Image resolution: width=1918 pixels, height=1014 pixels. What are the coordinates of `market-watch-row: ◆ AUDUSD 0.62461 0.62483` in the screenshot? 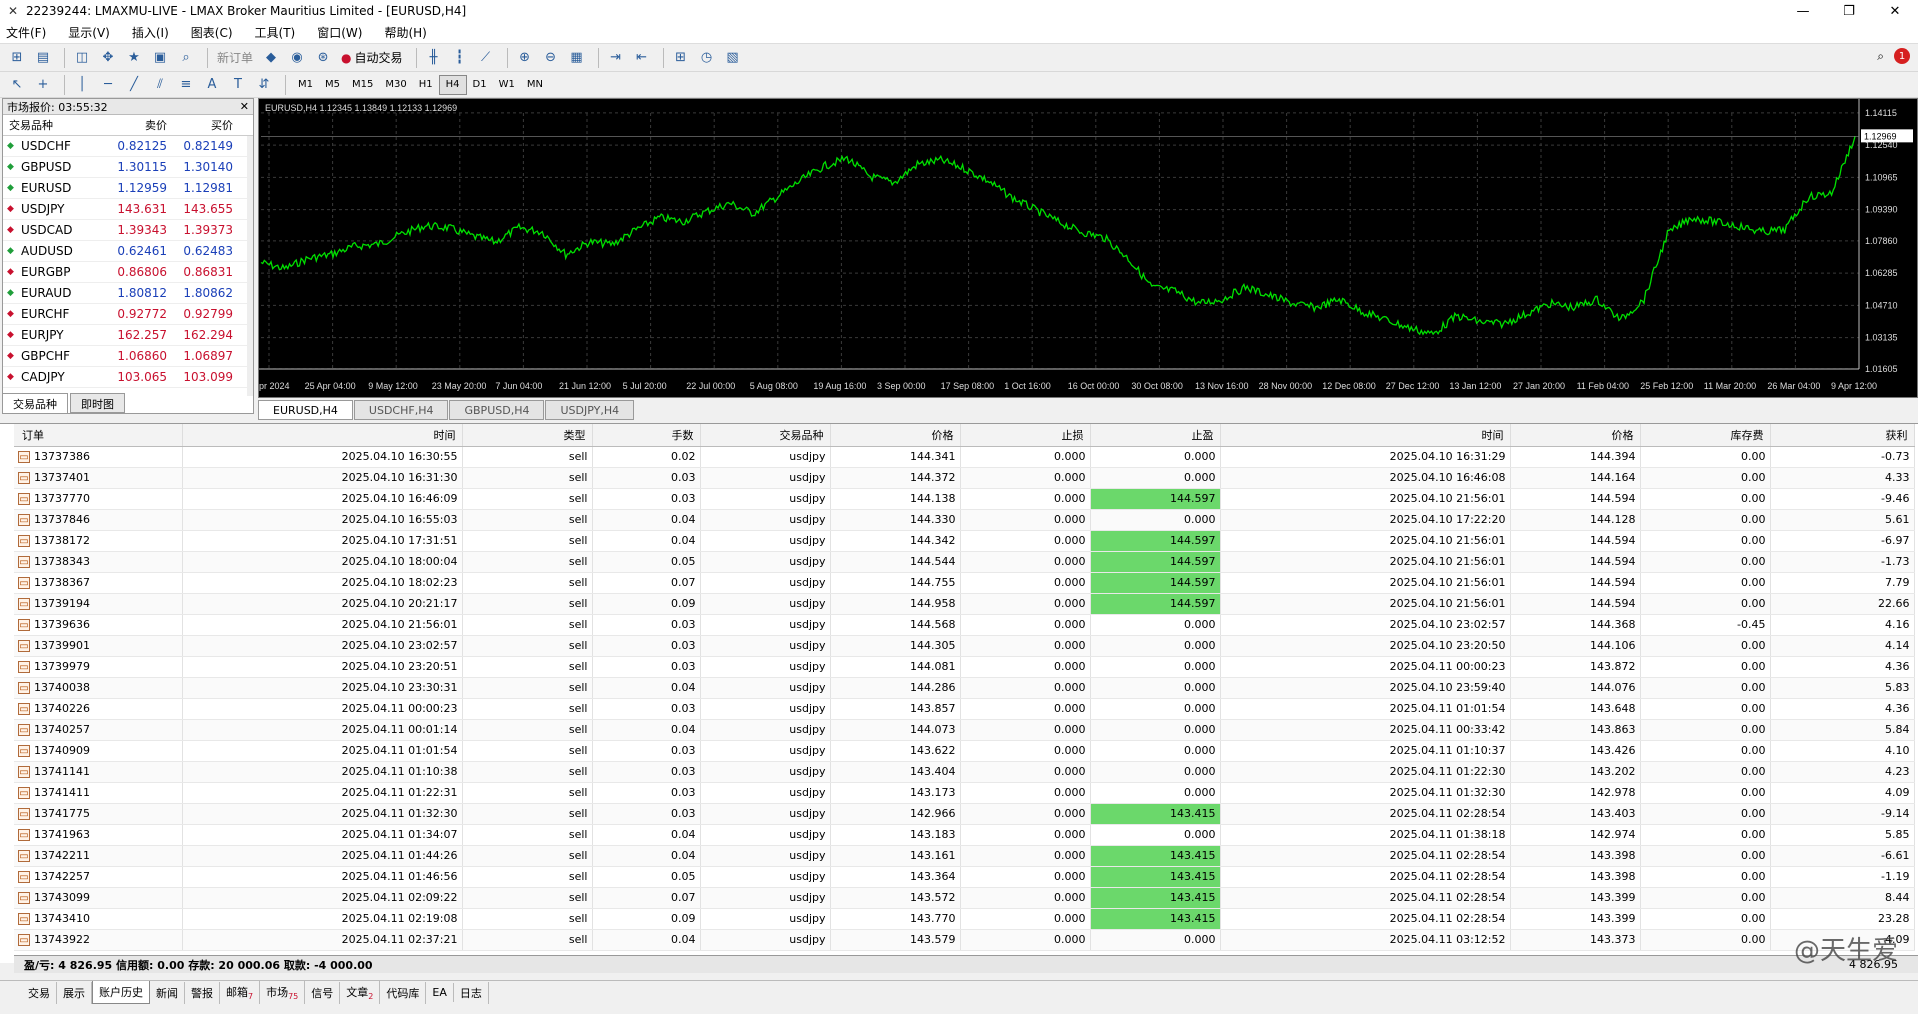 It's located at (128, 251).